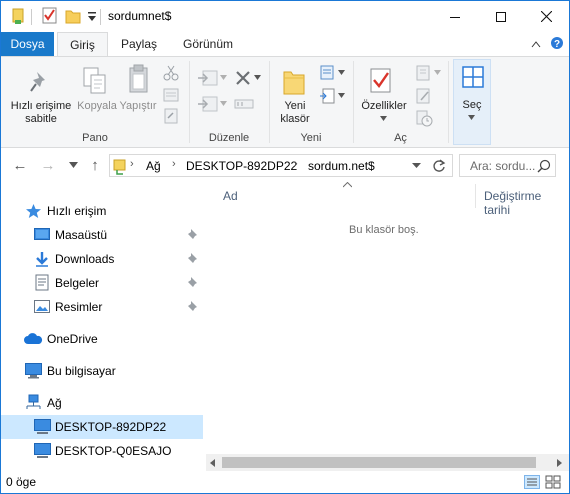 The width and height of the screenshot is (570, 494). What do you see at coordinates (472, 105) in the screenshot?
I see `select-label: Seç` at bounding box center [472, 105].